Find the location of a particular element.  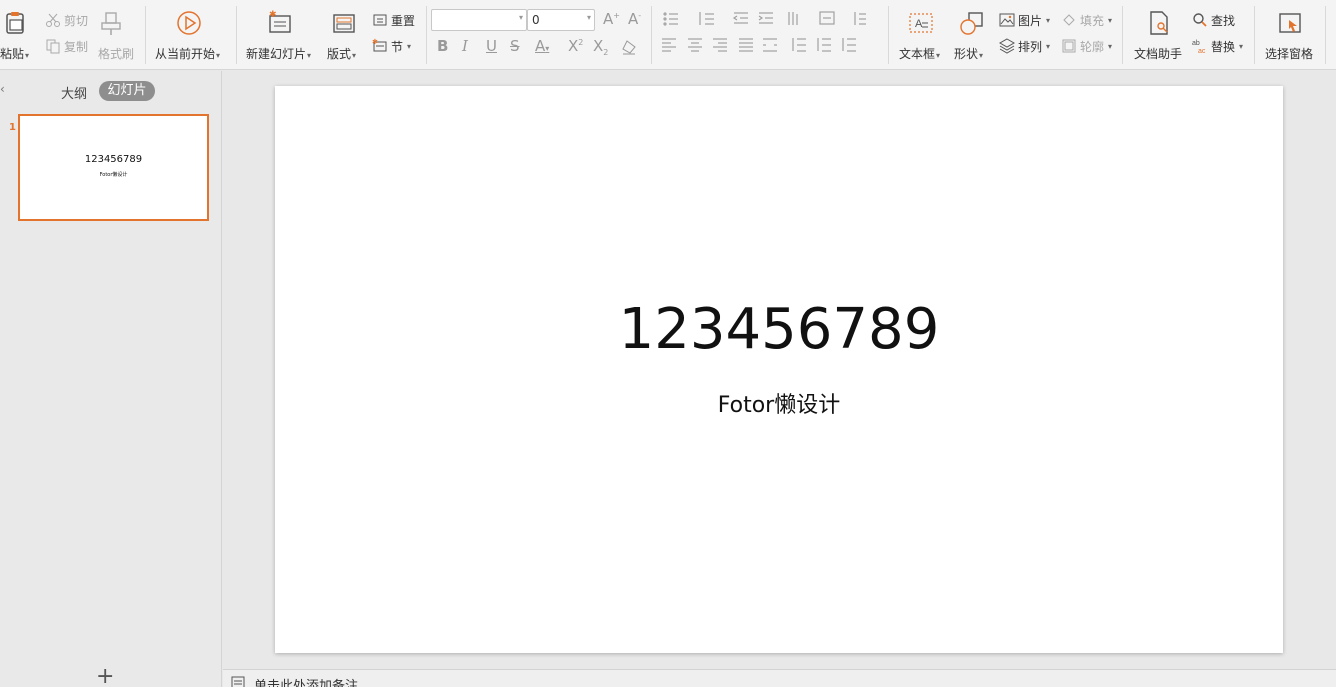

font-color-icon: A▾ is located at coordinates (542, 46).